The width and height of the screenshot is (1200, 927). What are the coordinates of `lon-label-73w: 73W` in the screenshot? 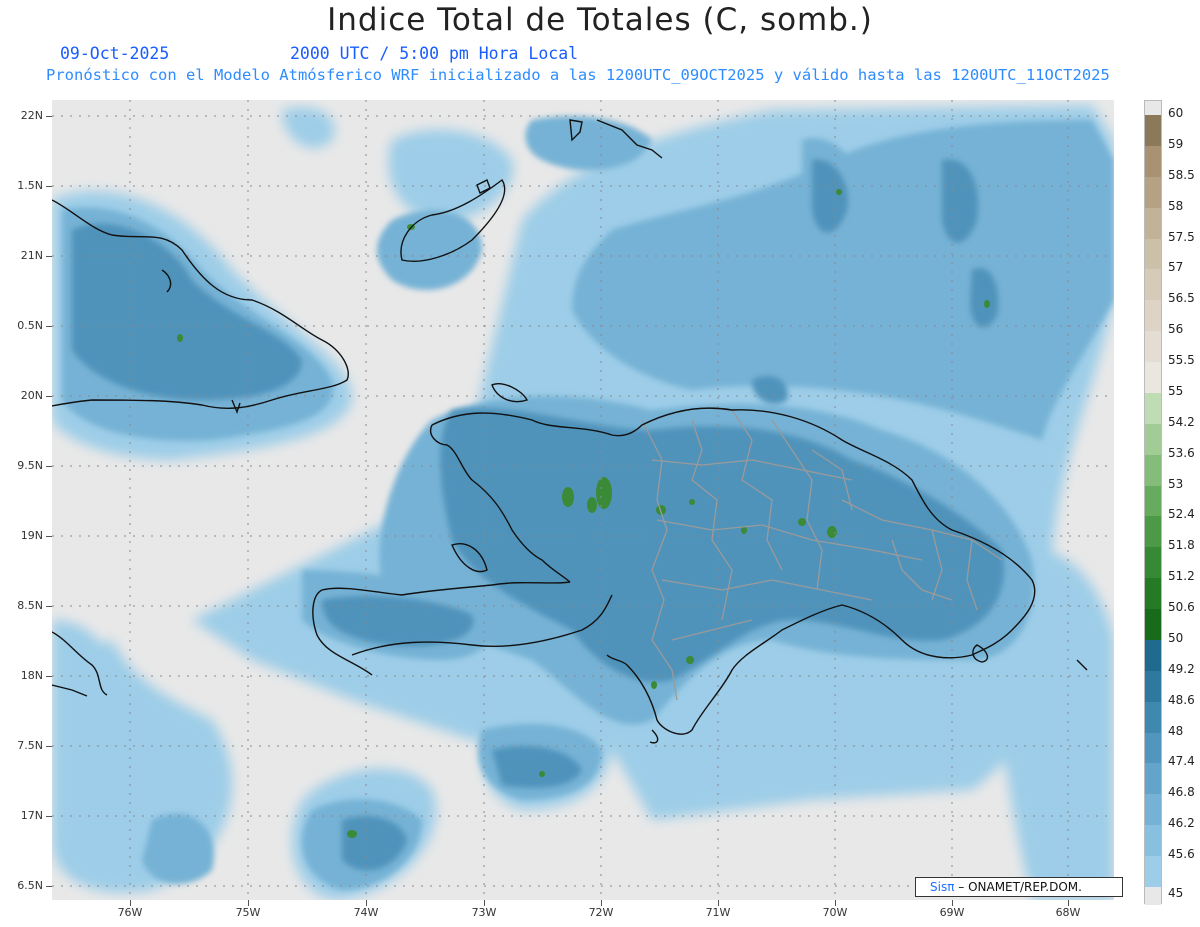 It's located at (484, 912).